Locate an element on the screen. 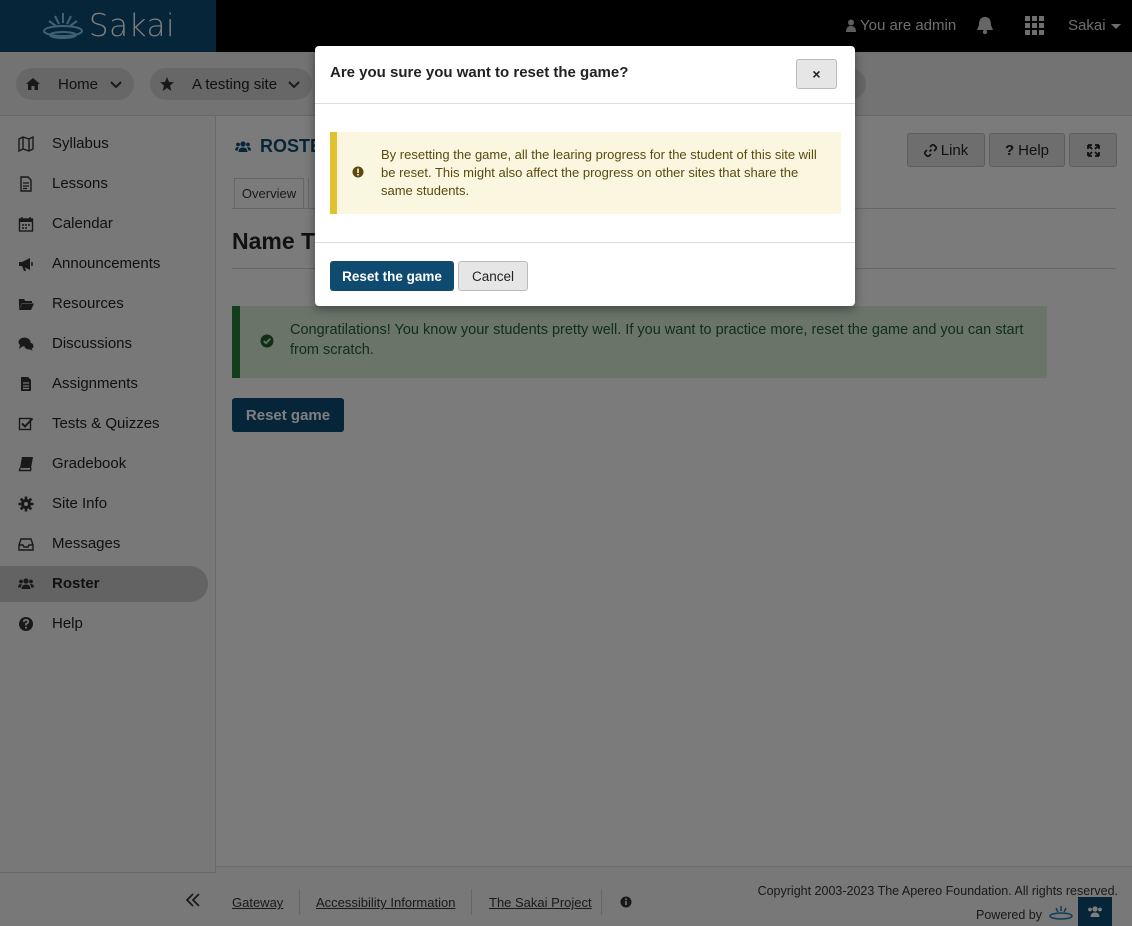 Image resolution: width=1132 pixels, height=926 pixels. exclamation-circle-icon is located at coordinates (358, 172).